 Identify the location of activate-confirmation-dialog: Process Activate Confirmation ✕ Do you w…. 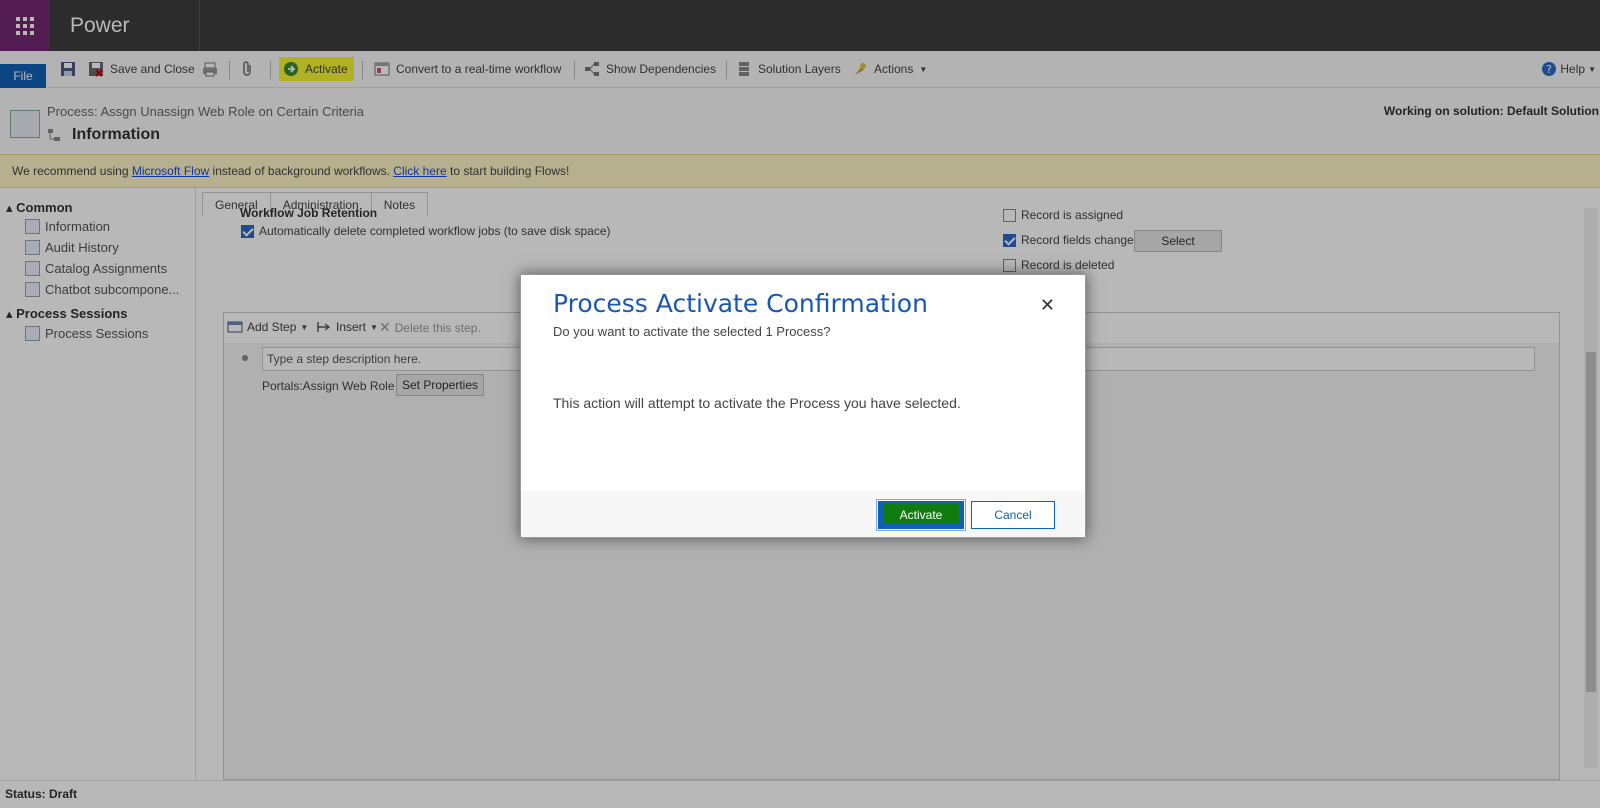
(803, 406).